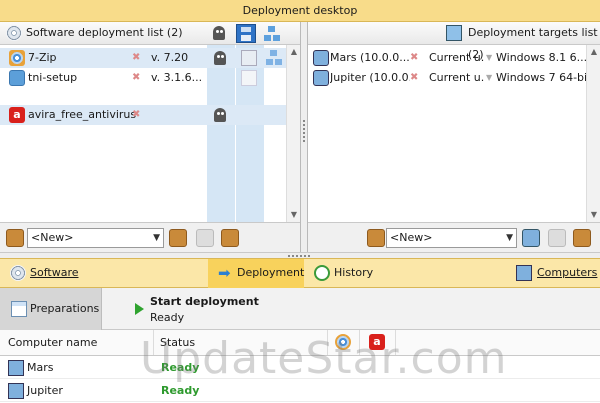 Image resolution: width=600 pixels, height=403 pixels. I want to click on software-pane-footer: <New> ▼, so click(150, 237).